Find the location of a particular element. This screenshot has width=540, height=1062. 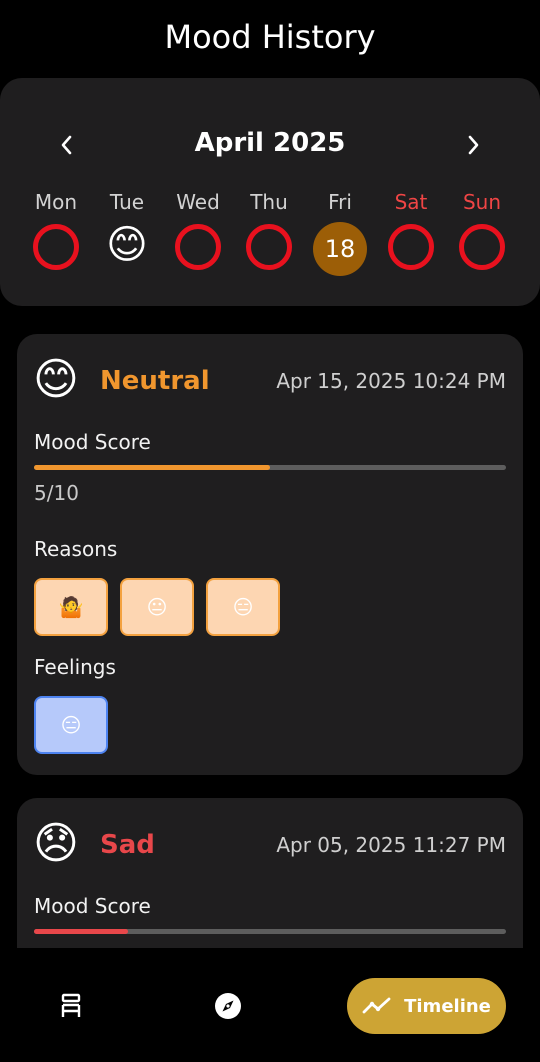

day-mon: Mon is located at coordinates (56, 230).